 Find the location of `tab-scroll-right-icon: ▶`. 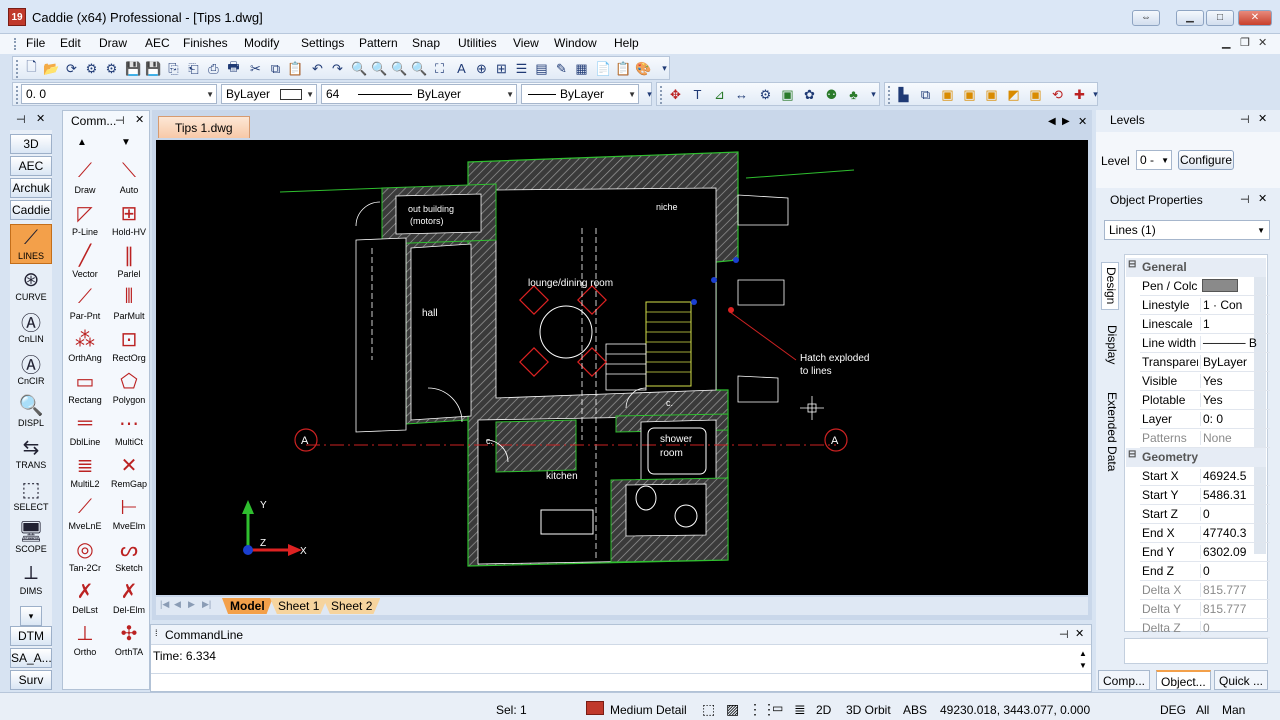

tab-scroll-right-icon: ▶ is located at coordinates (1066, 121).